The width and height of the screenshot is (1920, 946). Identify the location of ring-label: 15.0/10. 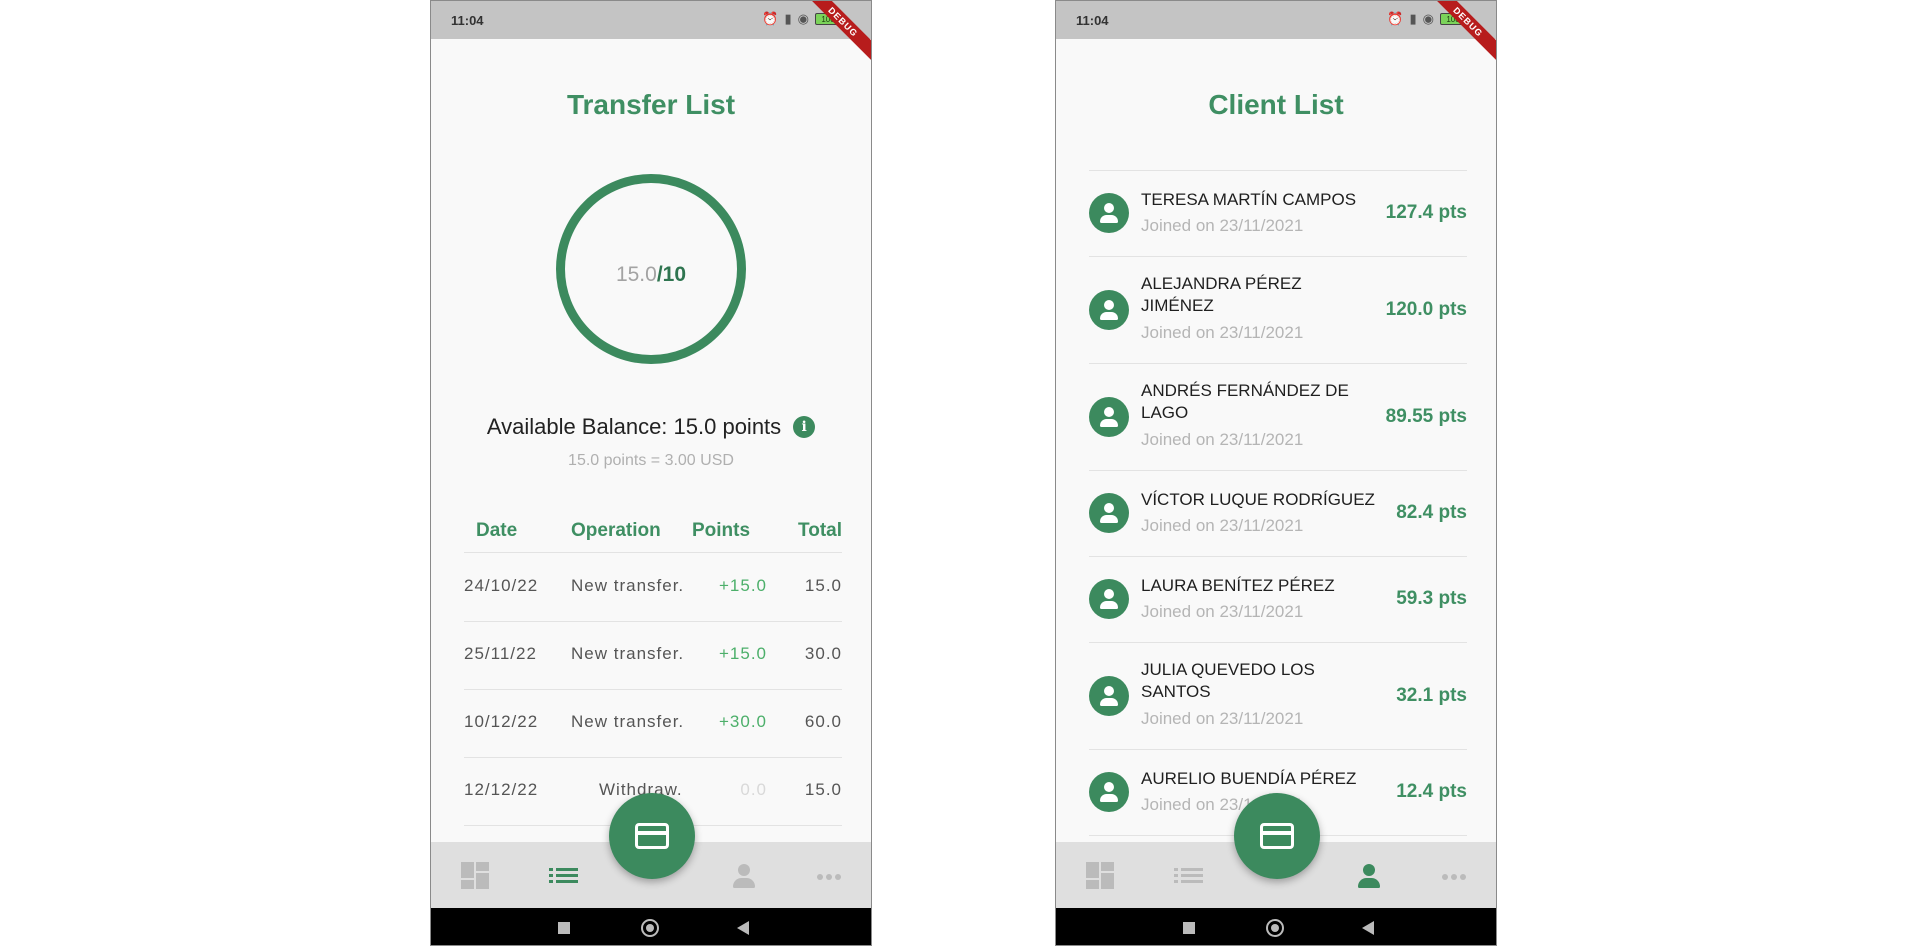
(651, 275).